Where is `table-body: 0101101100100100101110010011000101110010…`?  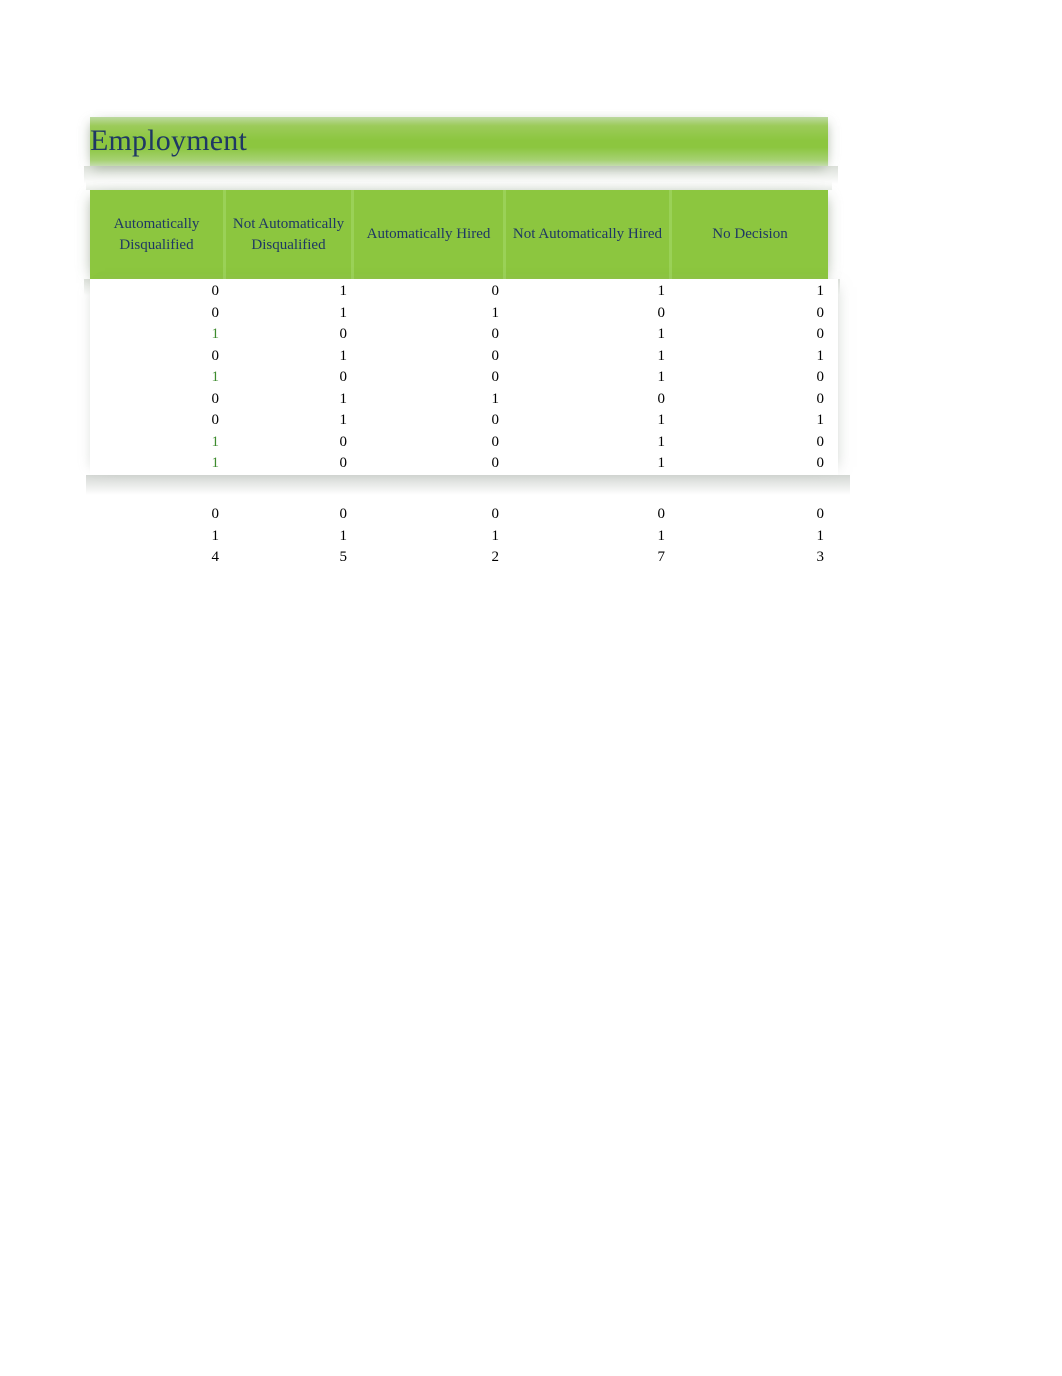
table-body: 0101101100100100101110010011000101110010… is located at coordinates (468, 386).